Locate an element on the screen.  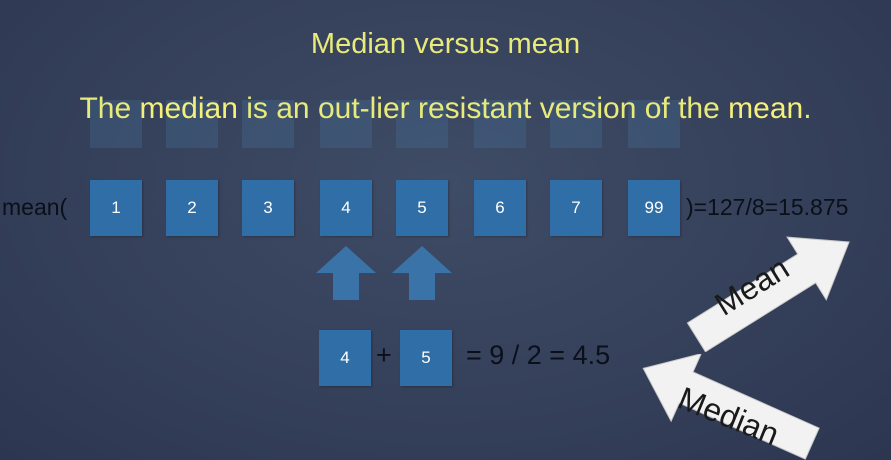
value-box: 7 is located at coordinates (576, 208).